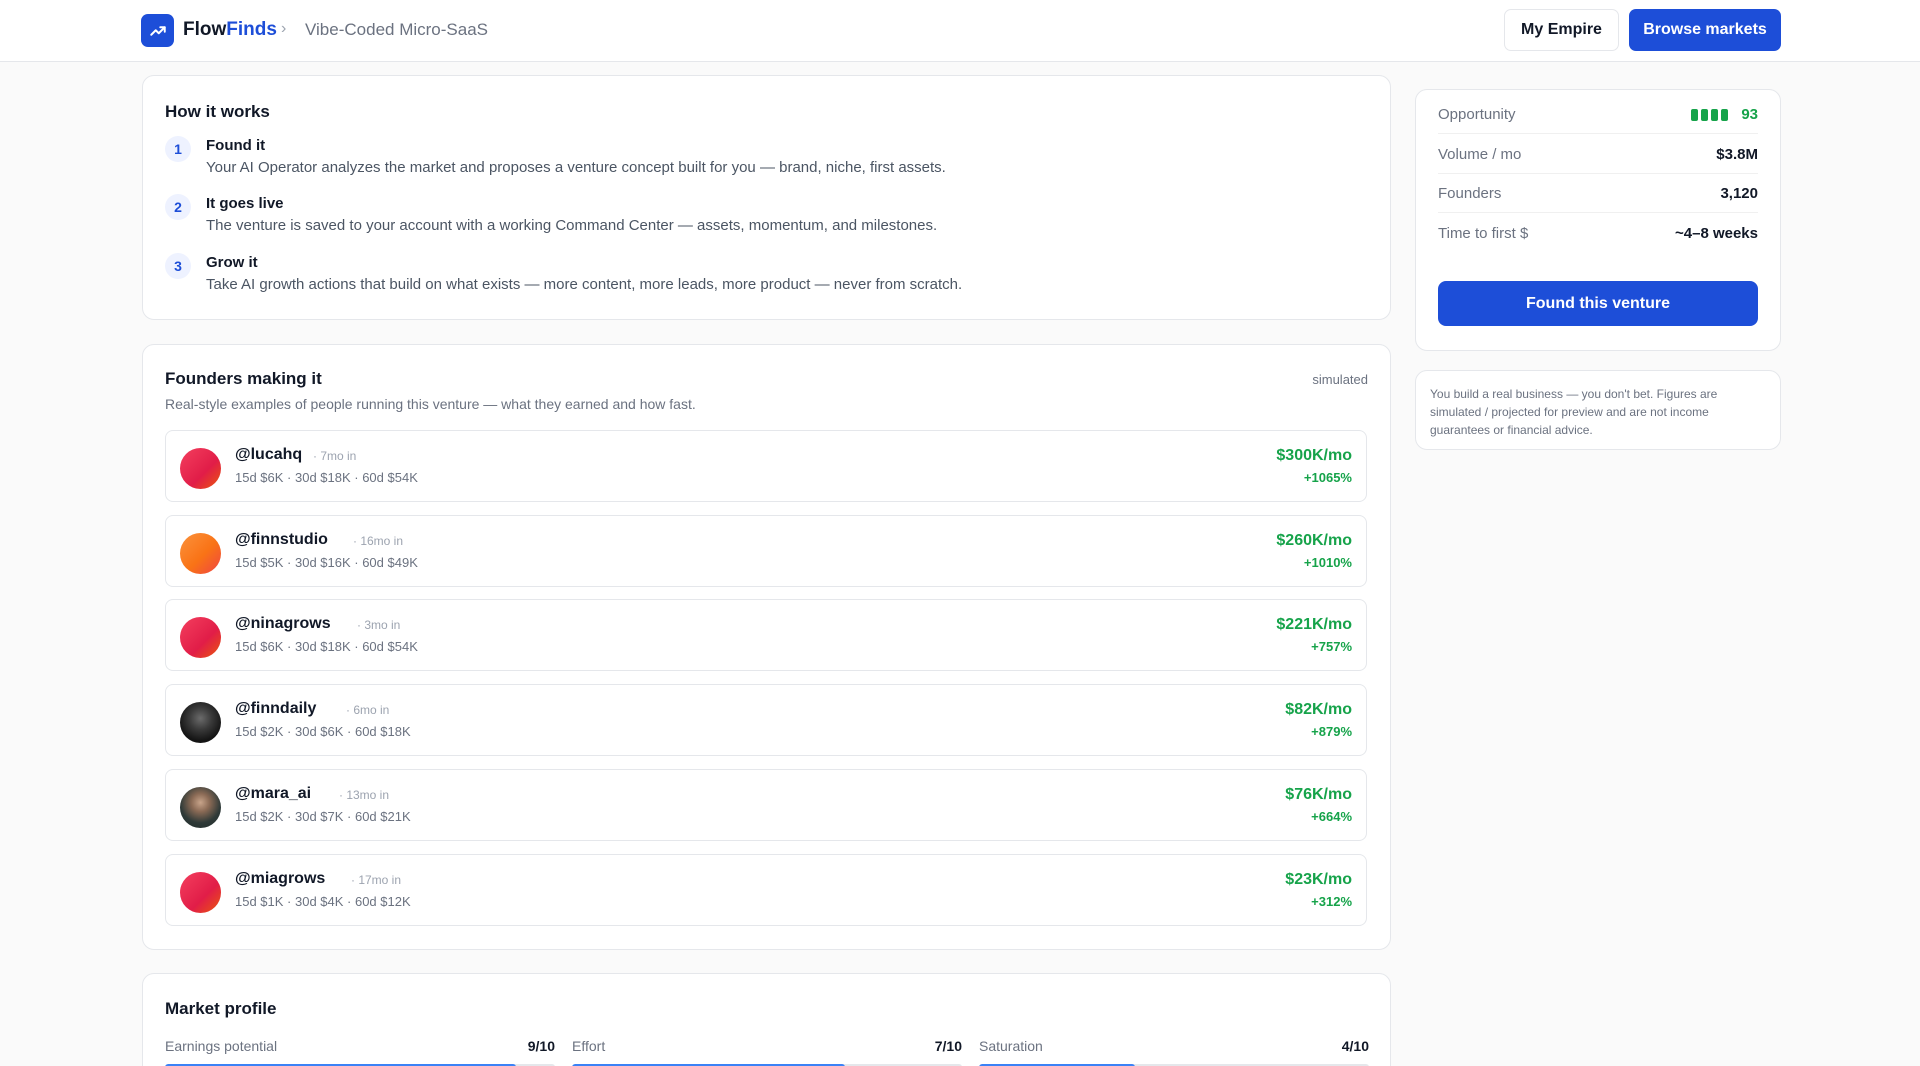 The height and width of the screenshot is (1066, 1920). Describe the element at coordinates (323, 731) in the screenshot. I see `founder-stats: 15d $2K · 30d $6K · 60d $18K` at that location.